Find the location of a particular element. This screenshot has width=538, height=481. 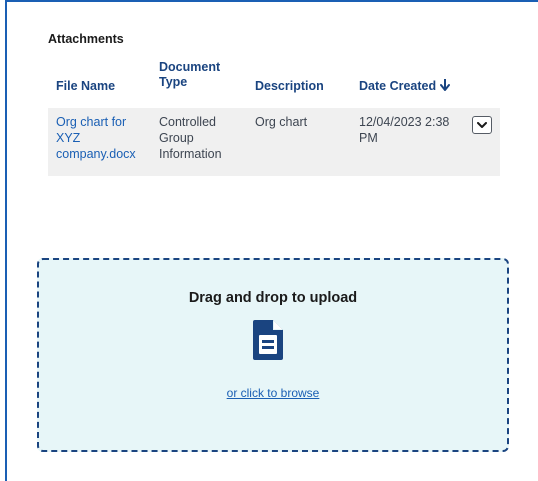

browse-link: or click to browse is located at coordinates (273, 393).